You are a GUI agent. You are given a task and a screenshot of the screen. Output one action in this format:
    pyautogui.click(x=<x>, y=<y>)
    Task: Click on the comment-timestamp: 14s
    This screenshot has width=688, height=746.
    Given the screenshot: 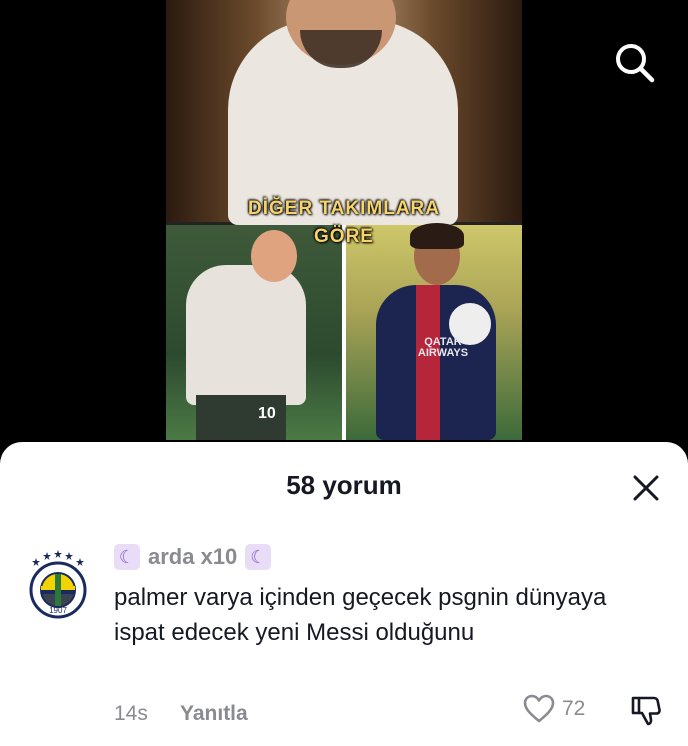 What is the action you would take?
    pyautogui.click(x=131, y=713)
    